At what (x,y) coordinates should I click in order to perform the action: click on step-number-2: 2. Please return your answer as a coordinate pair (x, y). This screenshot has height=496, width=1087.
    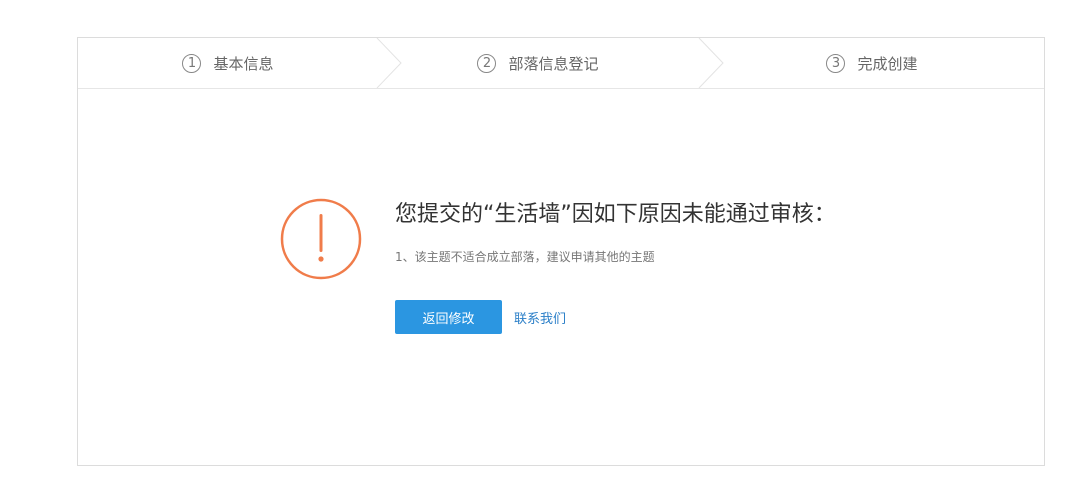
    Looking at the image, I should click on (487, 63).